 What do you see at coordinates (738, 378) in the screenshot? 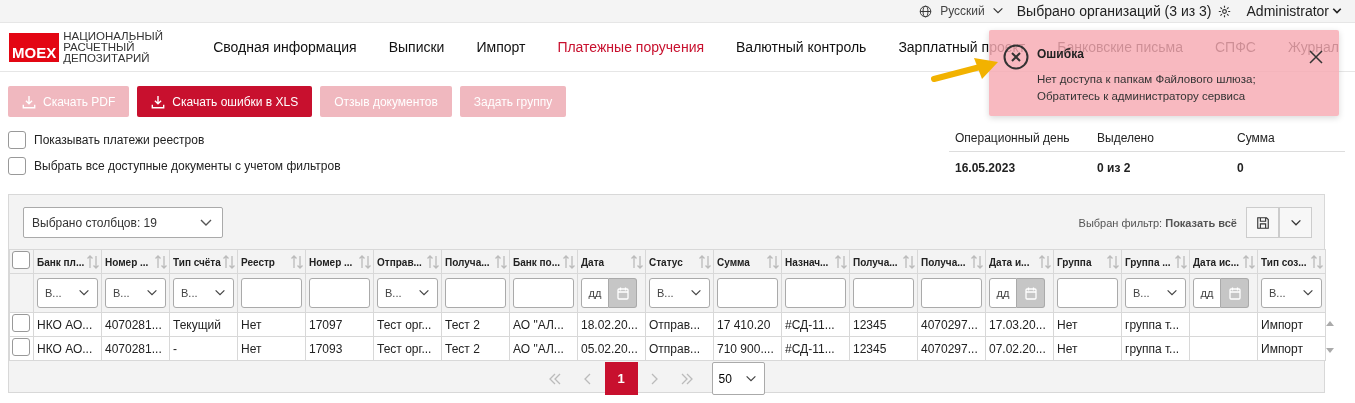
I see `page-size-select: 50` at bounding box center [738, 378].